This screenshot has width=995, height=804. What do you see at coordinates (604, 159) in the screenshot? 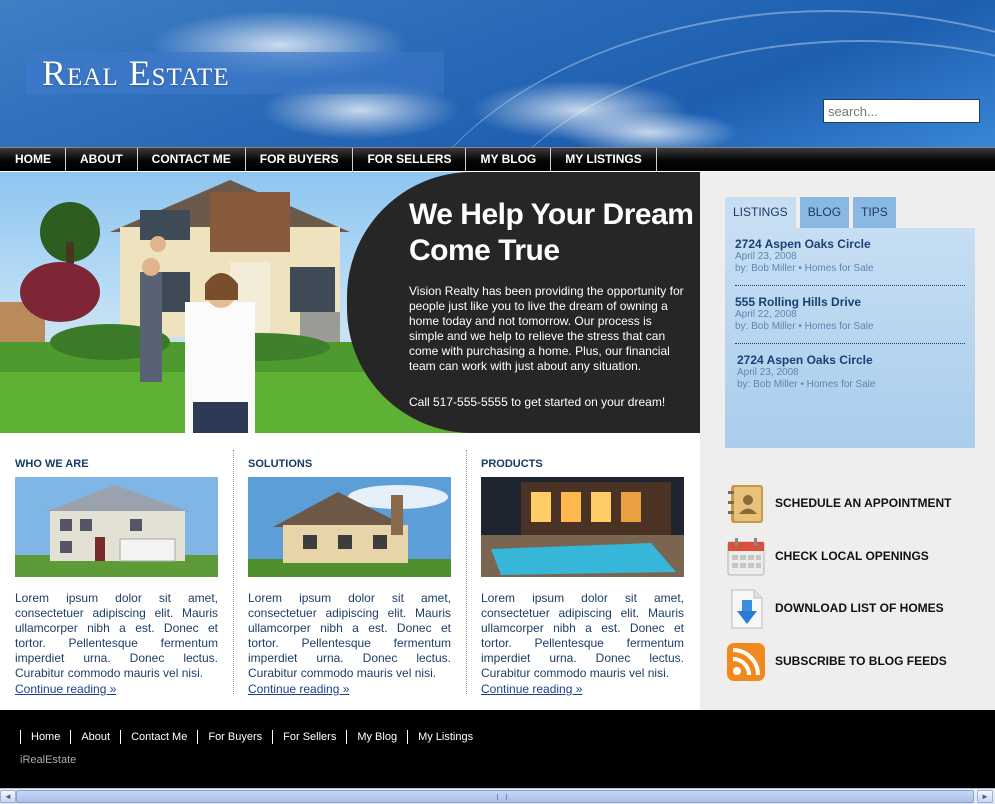
I see `nav-item-my-listings: MY LISTINGS` at bounding box center [604, 159].